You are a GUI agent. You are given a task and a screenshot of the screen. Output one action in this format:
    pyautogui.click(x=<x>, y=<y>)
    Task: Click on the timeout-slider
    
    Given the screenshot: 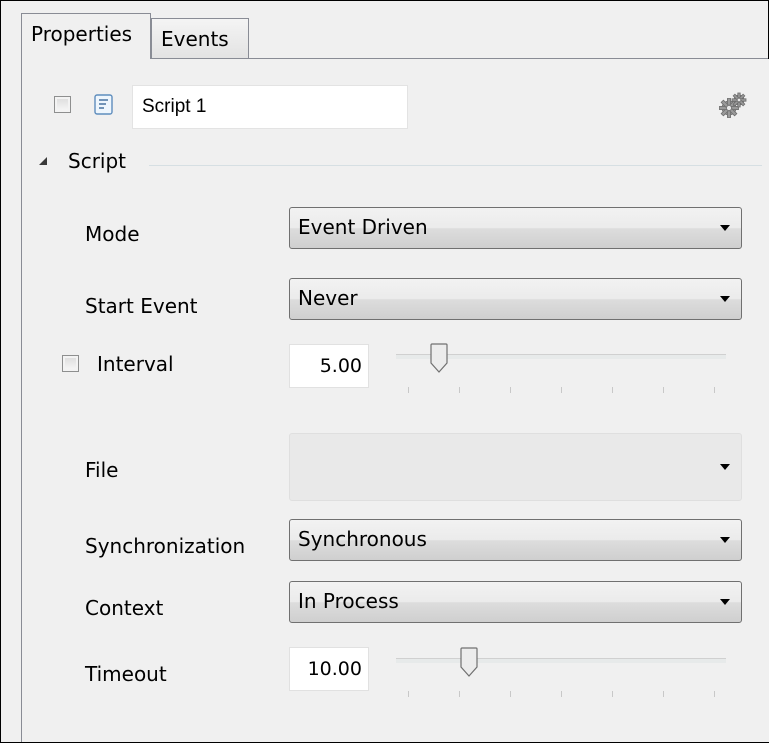 What is the action you would take?
    pyautogui.click(x=561, y=675)
    